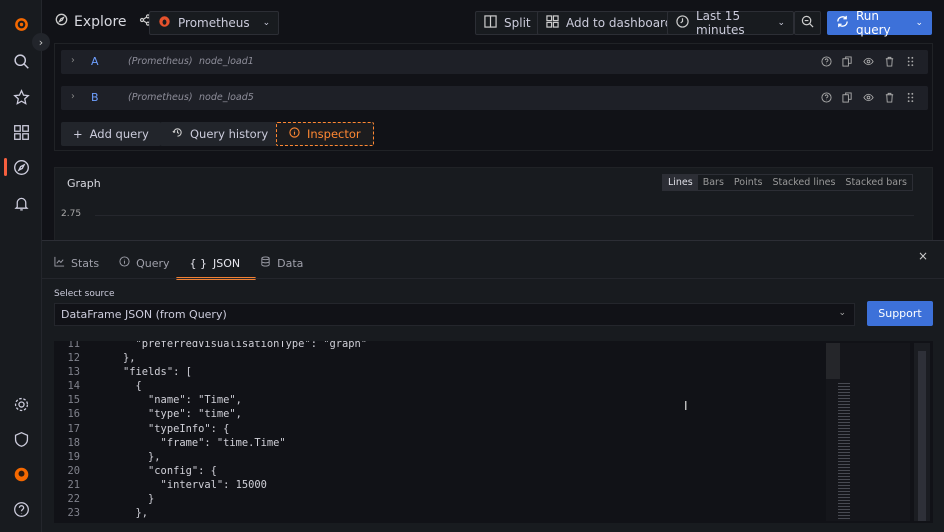 The width and height of the screenshot is (944, 532). I want to click on query-row-a: › A (Prometheus) node_load1, so click(494, 62).